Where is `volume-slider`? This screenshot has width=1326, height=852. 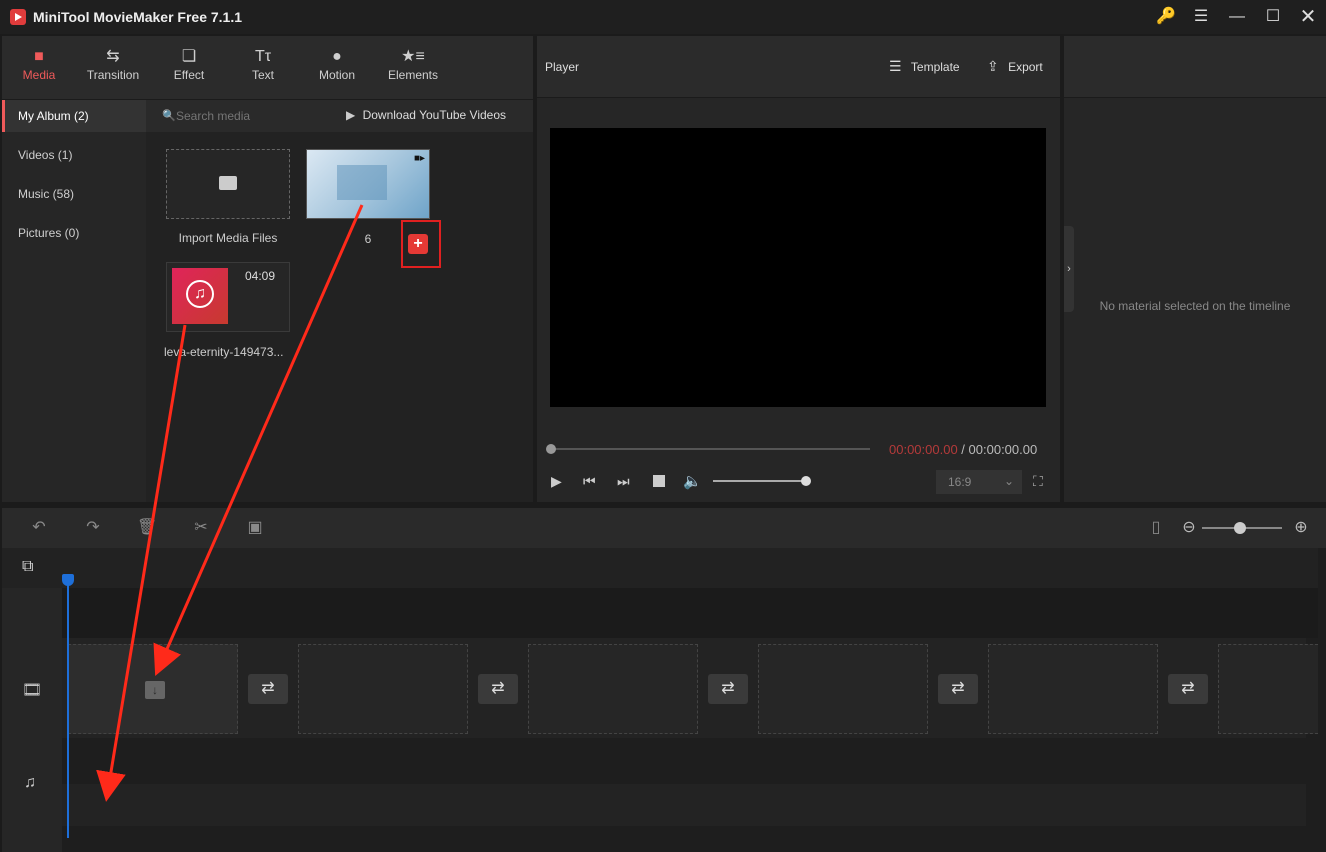 volume-slider is located at coordinates (762, 481).